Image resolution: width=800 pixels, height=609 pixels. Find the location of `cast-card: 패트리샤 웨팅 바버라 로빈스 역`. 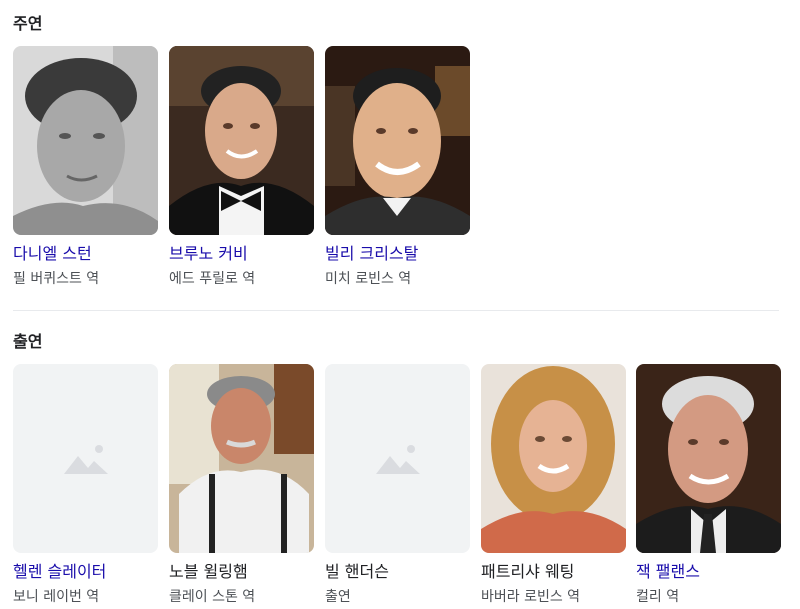

cast-card: 패트리샤 웨팅 바버라 로빈스 역 is located at coordinates (553, 485).